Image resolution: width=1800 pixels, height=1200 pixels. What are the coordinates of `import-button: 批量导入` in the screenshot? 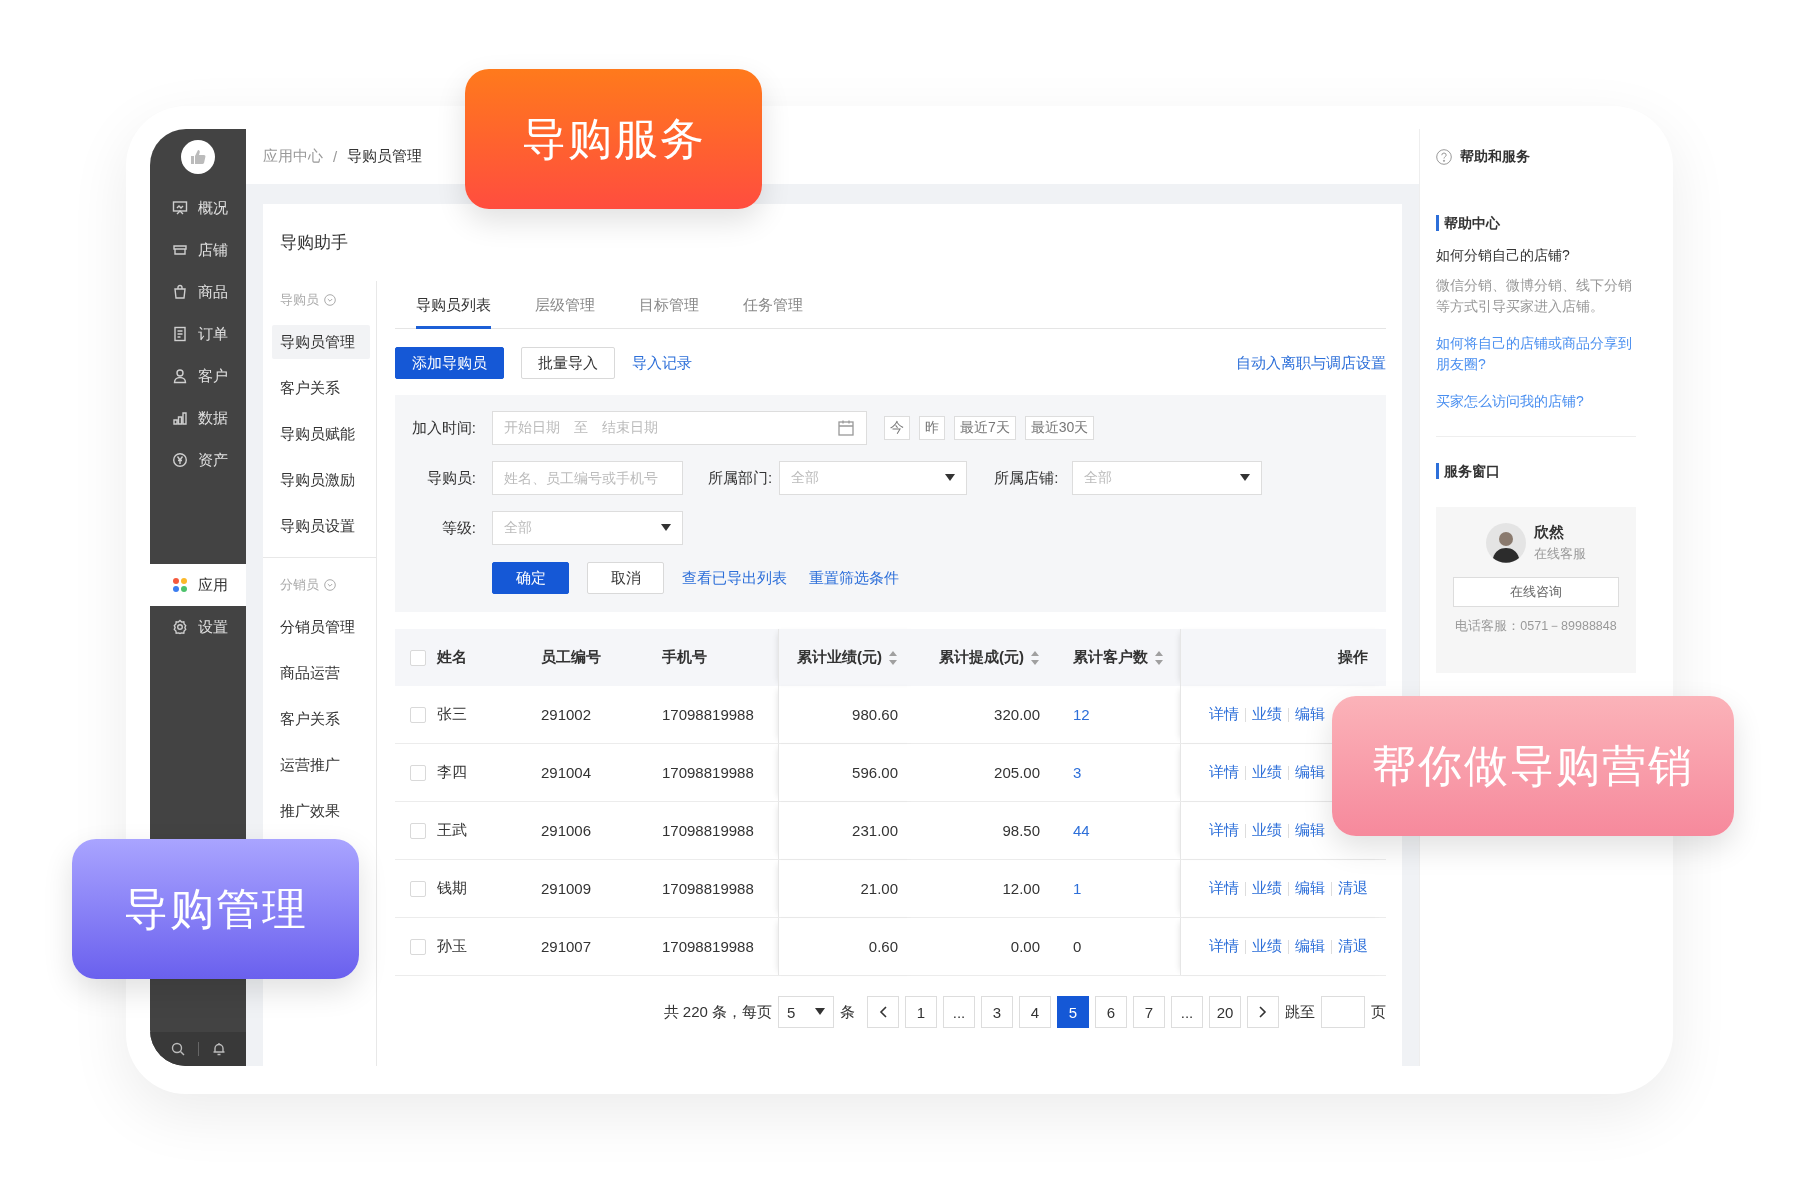 It's located at (568, 363).